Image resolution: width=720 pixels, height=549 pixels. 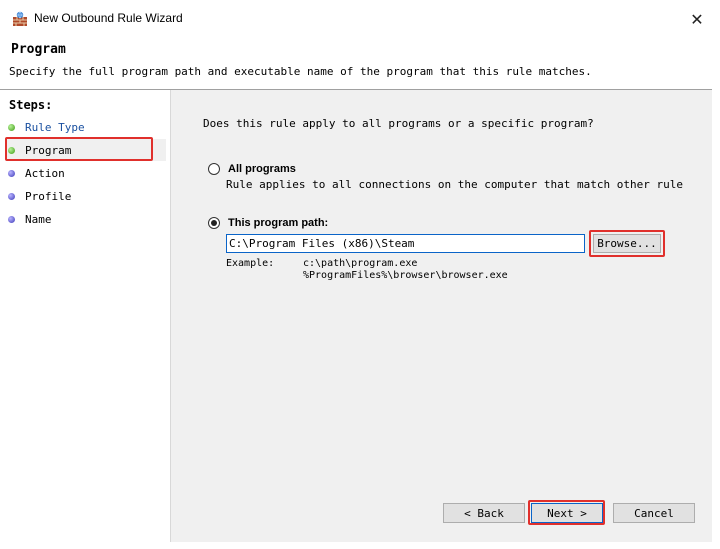 I want to click on highlight-step-program, so click(x=79, y=149).